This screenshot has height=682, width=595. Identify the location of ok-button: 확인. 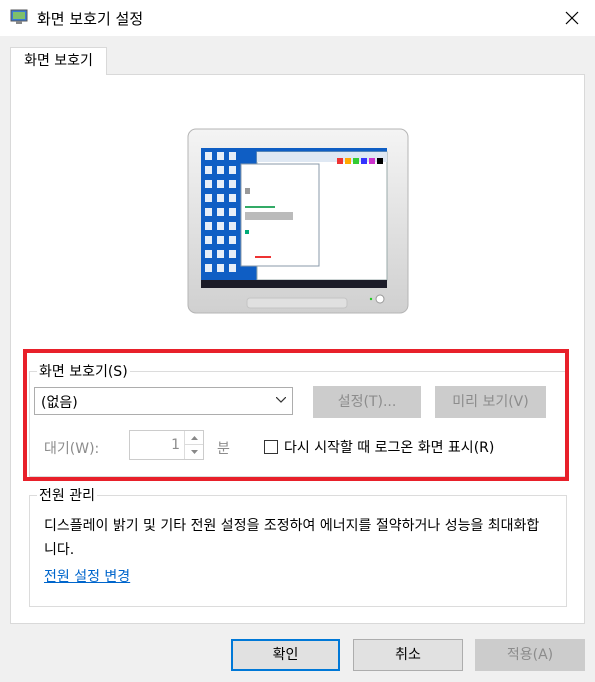
(285, 655).